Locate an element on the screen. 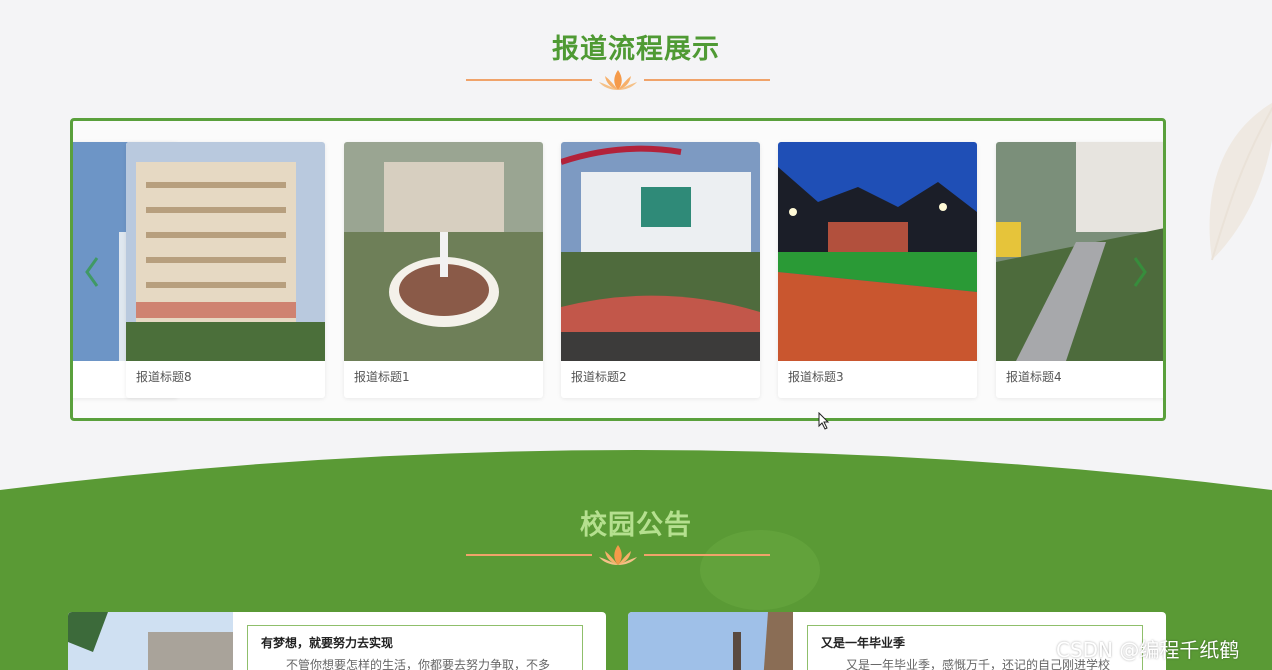  carousel-caption: 报道标题3 is located at coordinates (816, 377).